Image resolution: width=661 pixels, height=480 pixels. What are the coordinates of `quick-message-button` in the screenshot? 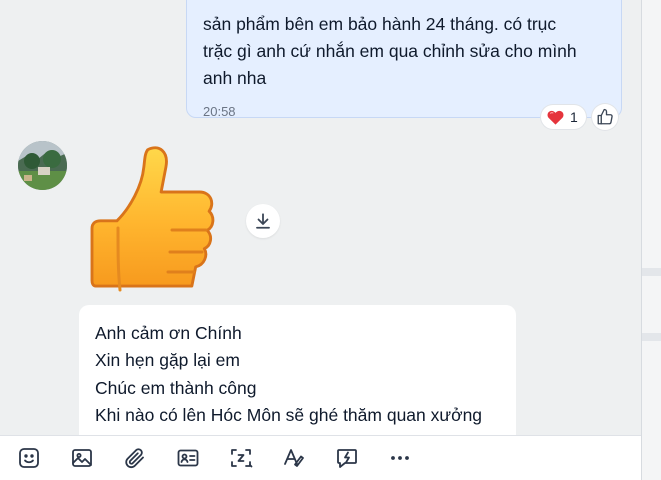 It's located at (347, 458).